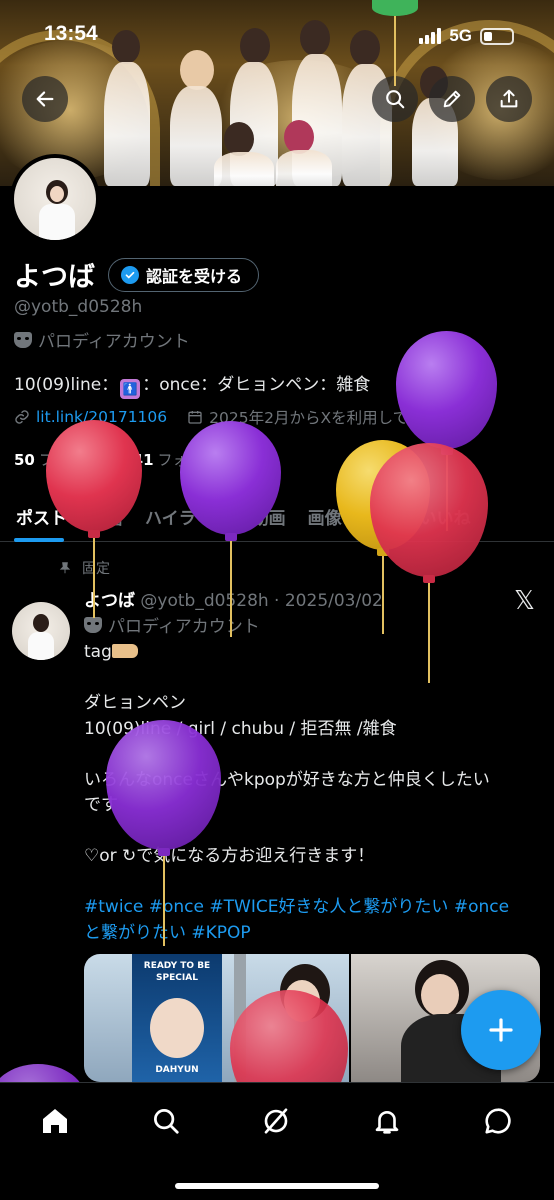 The image size is (554, 1200). What do you see at coordinates (332, 418) in the screenshot?
I see `joined-date: 2025年2月からXを利用しています` at bounding box center [332, 418].